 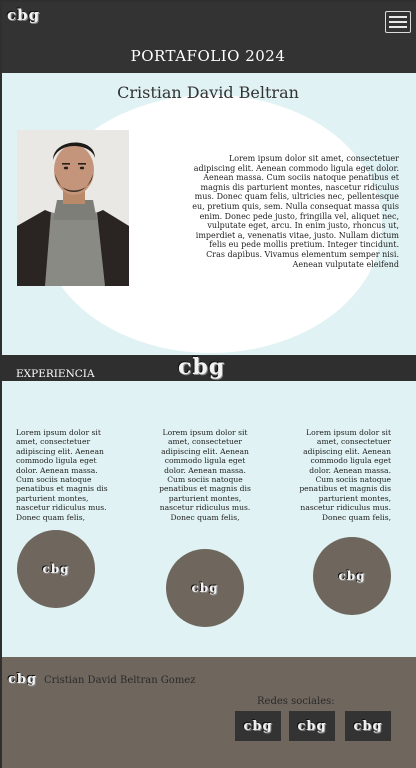 I want to click on experience-circle-3: cbg, so click(x=352, y=576).